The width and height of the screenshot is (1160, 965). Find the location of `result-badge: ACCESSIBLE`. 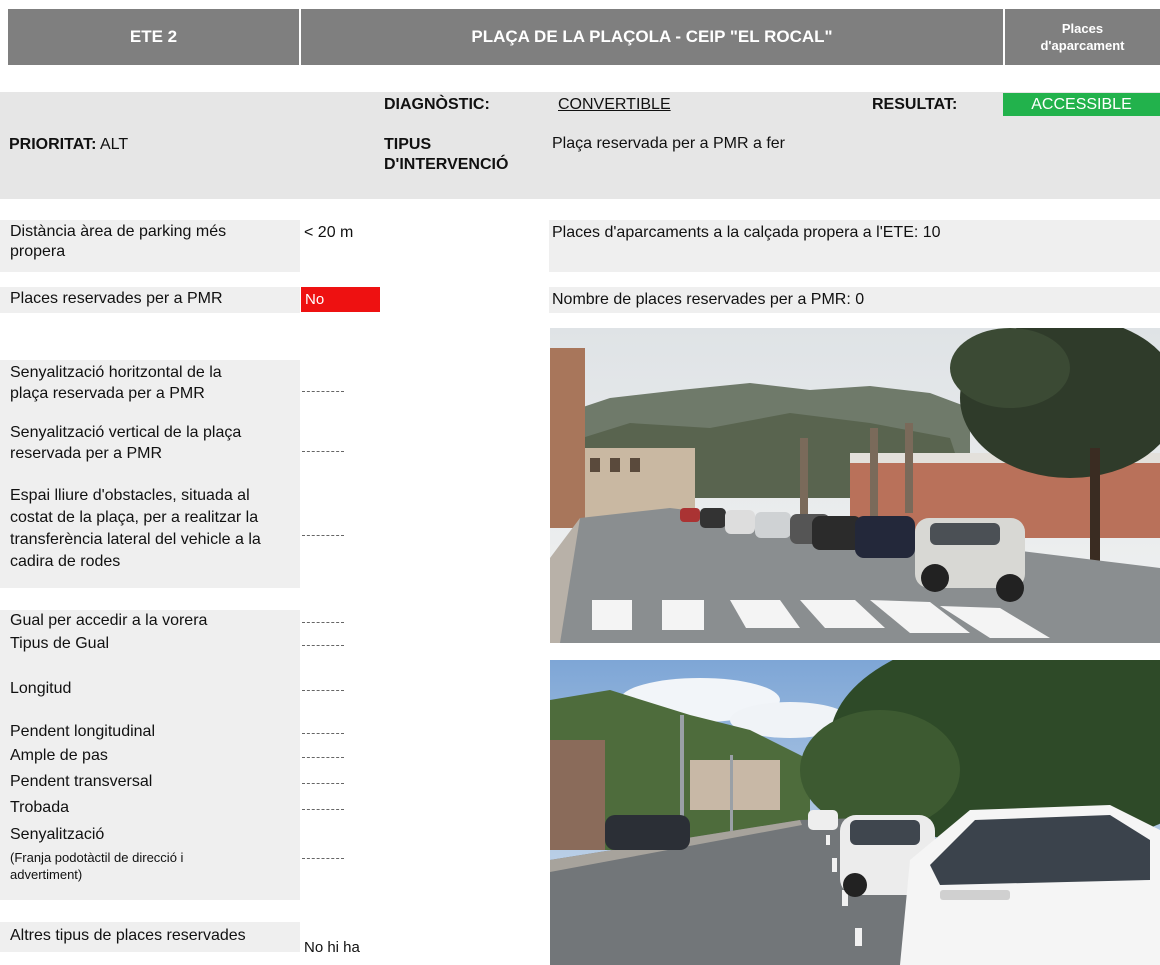

result-badge: ACCESSIBLE is located at coordinates (1081, 104).